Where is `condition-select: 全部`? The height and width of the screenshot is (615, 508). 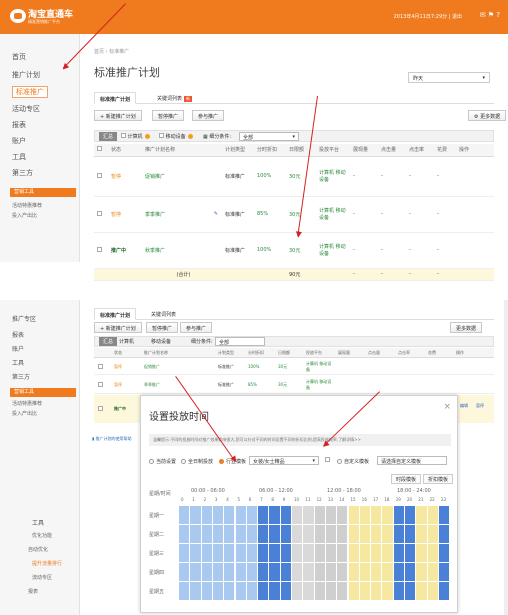 condition-select: 全部 is located at coordinates (240, 341).